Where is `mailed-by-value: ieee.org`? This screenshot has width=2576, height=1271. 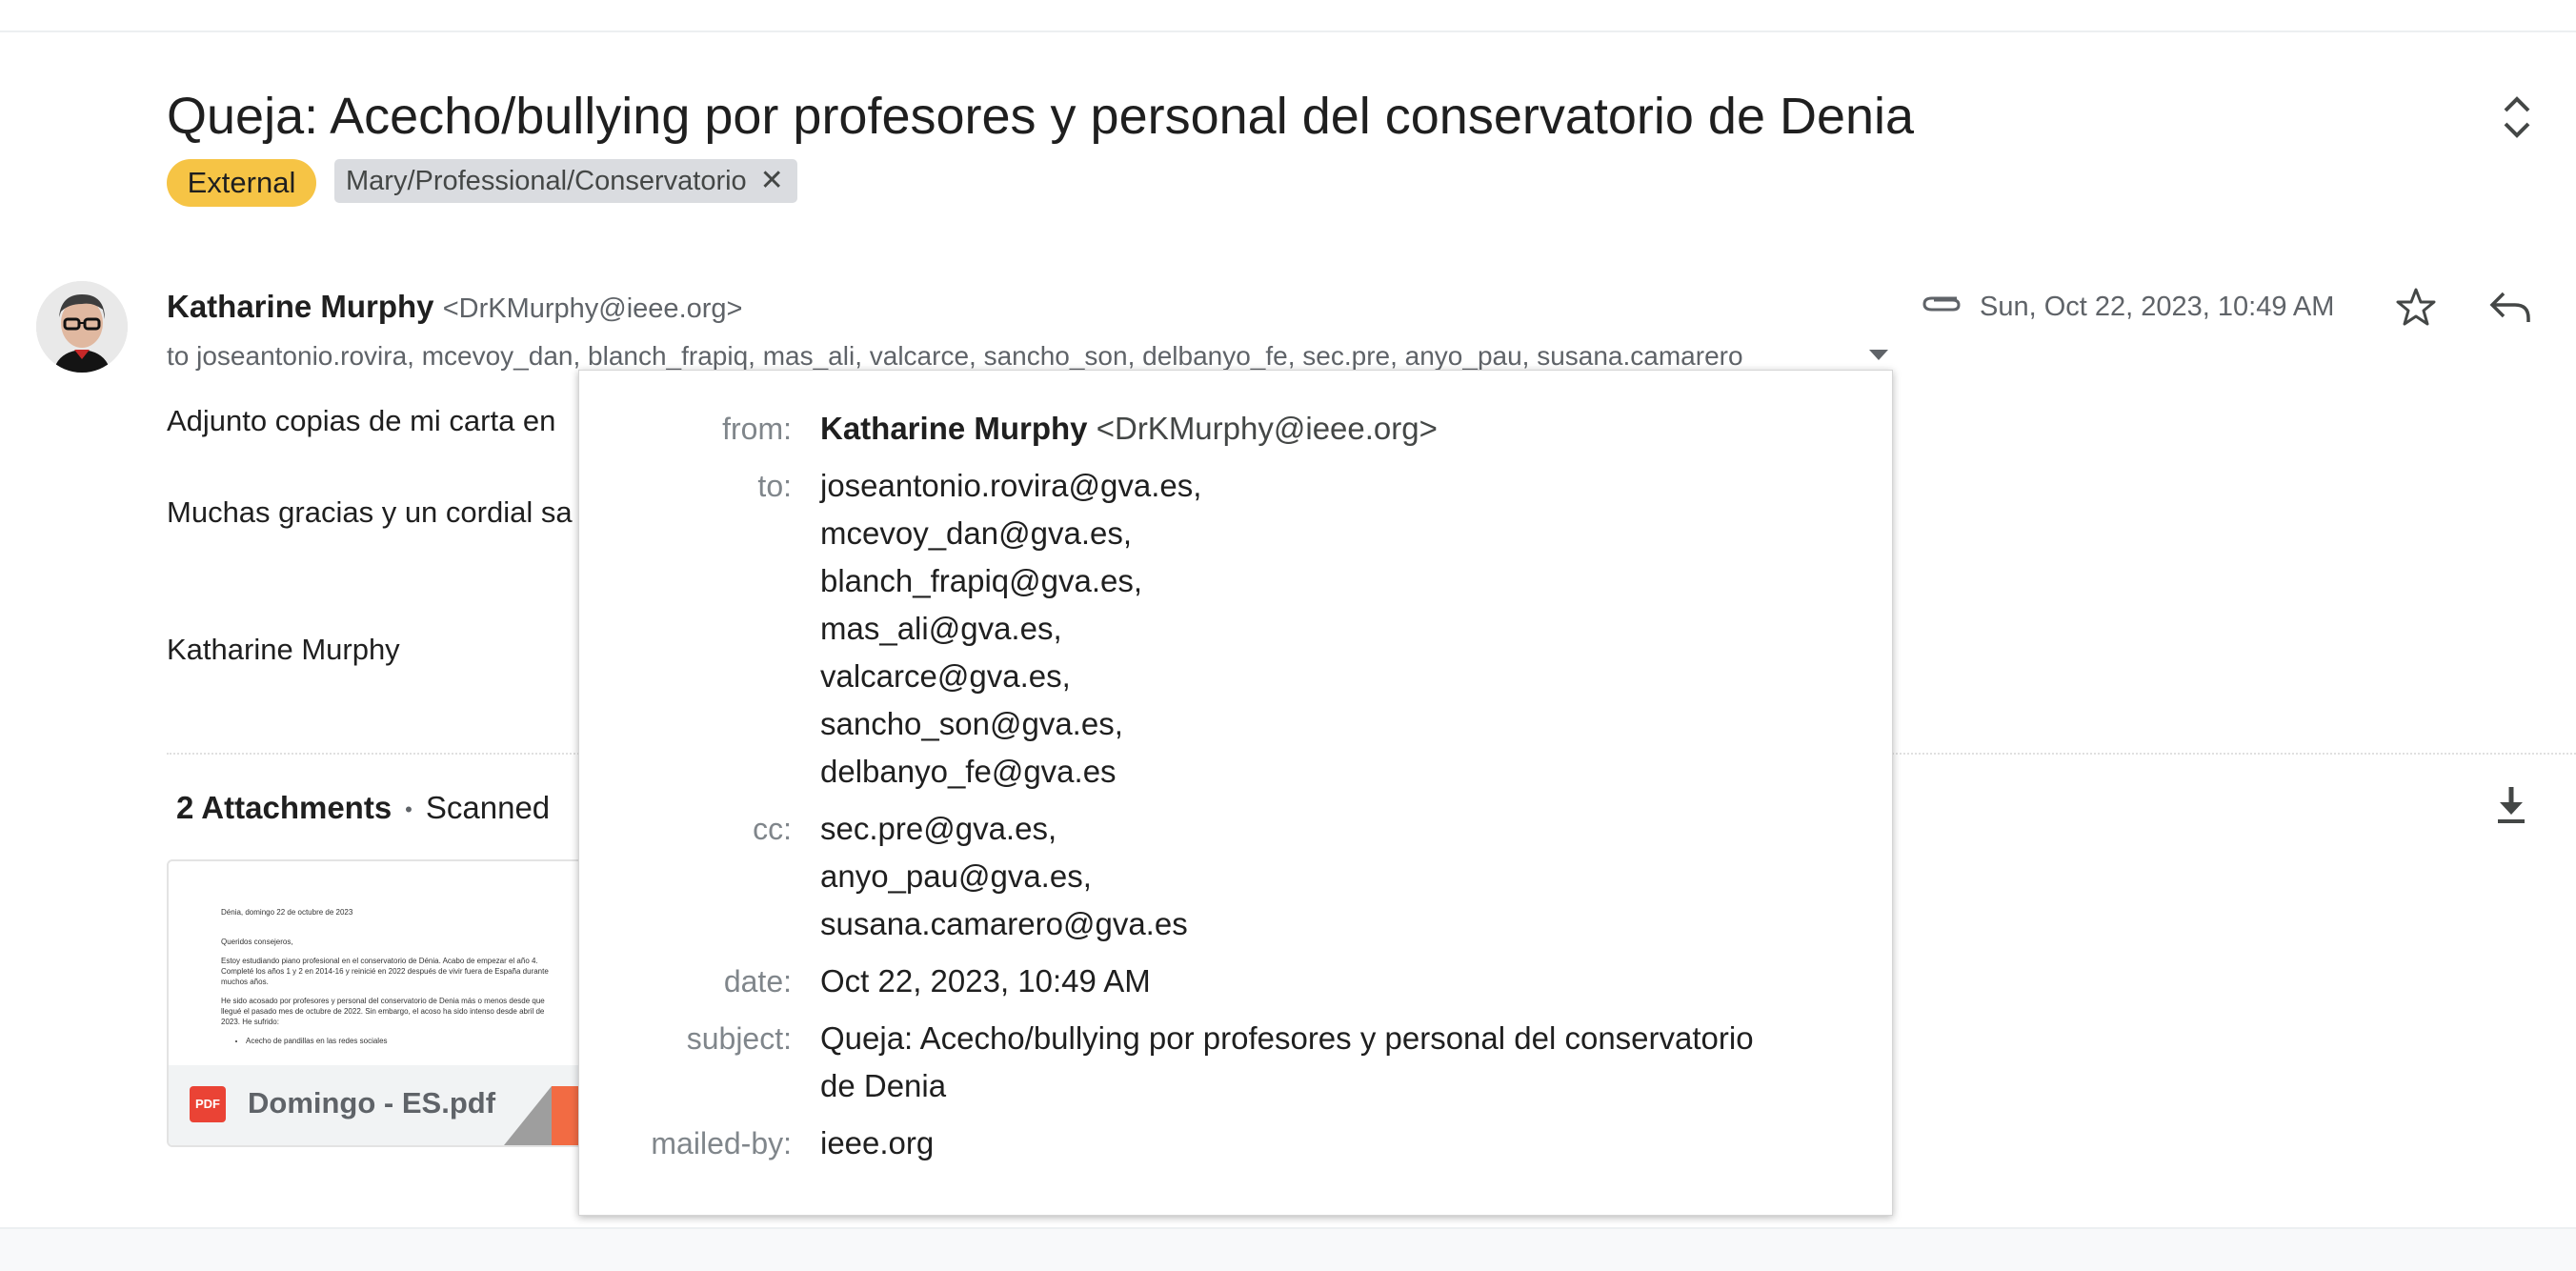
mailed-by-value: ieee.org is located at coordinates (878, 1142).